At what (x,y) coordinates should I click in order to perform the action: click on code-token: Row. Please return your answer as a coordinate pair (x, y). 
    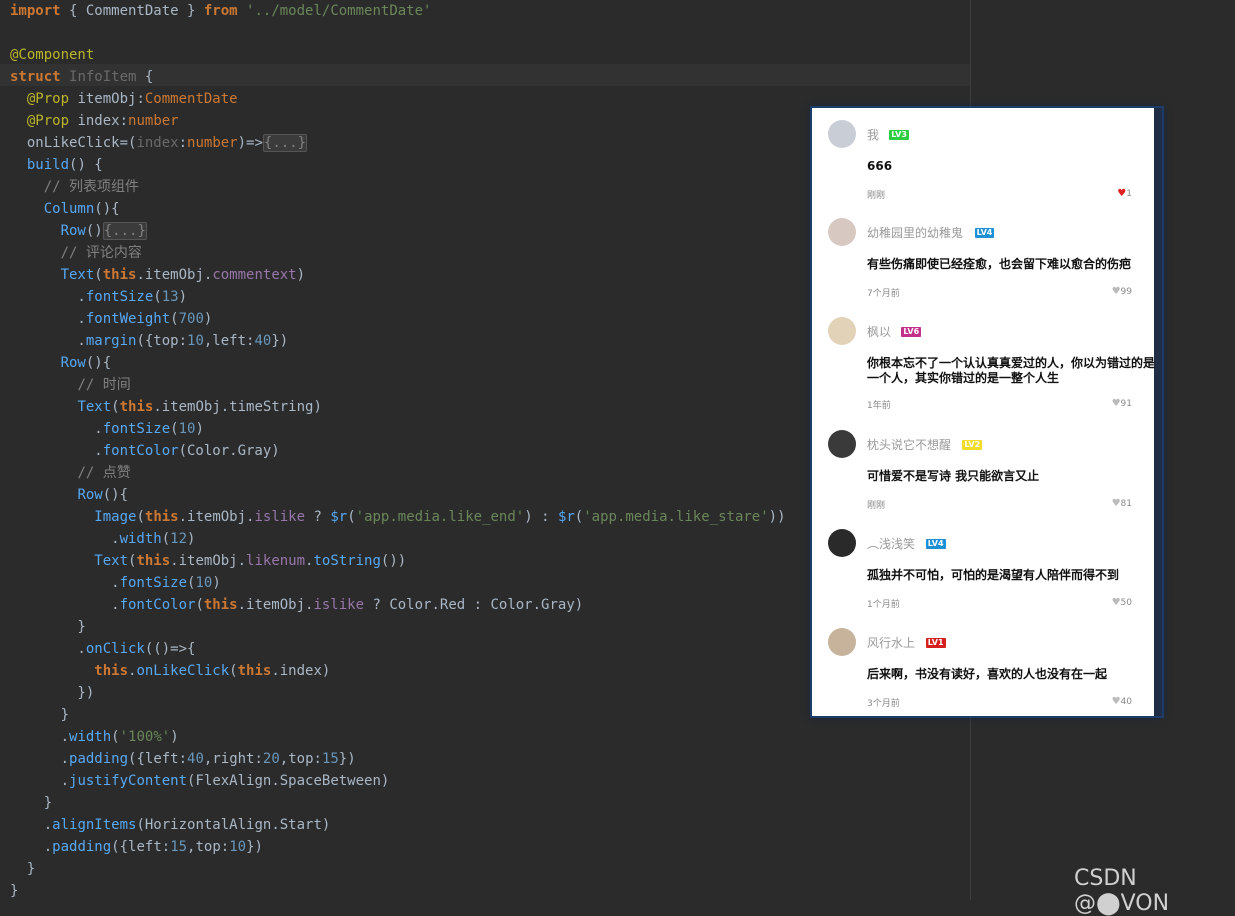
    Looking at the image, I should click on (90, 495).